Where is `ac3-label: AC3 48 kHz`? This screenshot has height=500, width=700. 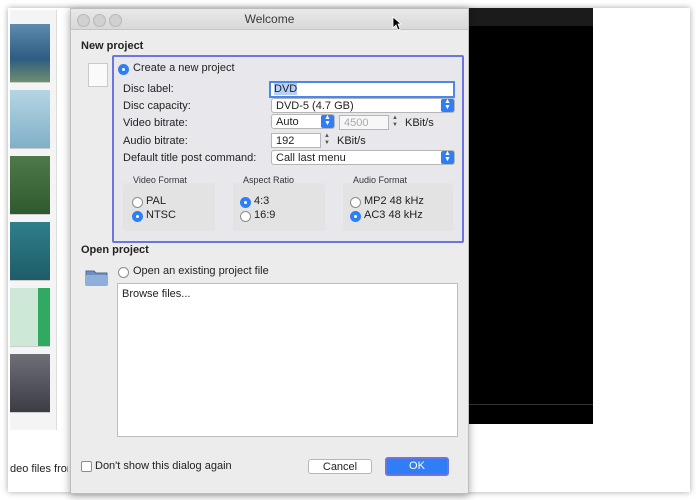
ac3-label: AC3 48 kHz is located at coordinates (393, 215).